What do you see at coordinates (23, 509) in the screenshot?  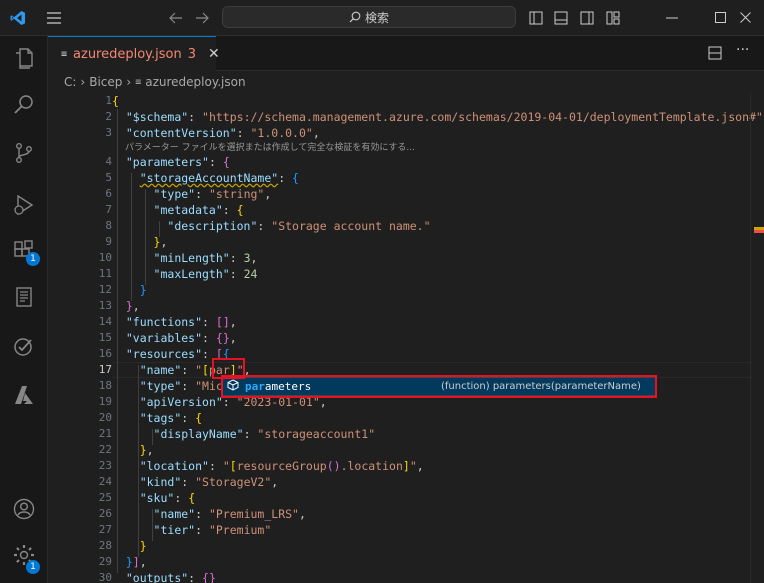 I see `accounts-icon` at bounding box center [23, 509].